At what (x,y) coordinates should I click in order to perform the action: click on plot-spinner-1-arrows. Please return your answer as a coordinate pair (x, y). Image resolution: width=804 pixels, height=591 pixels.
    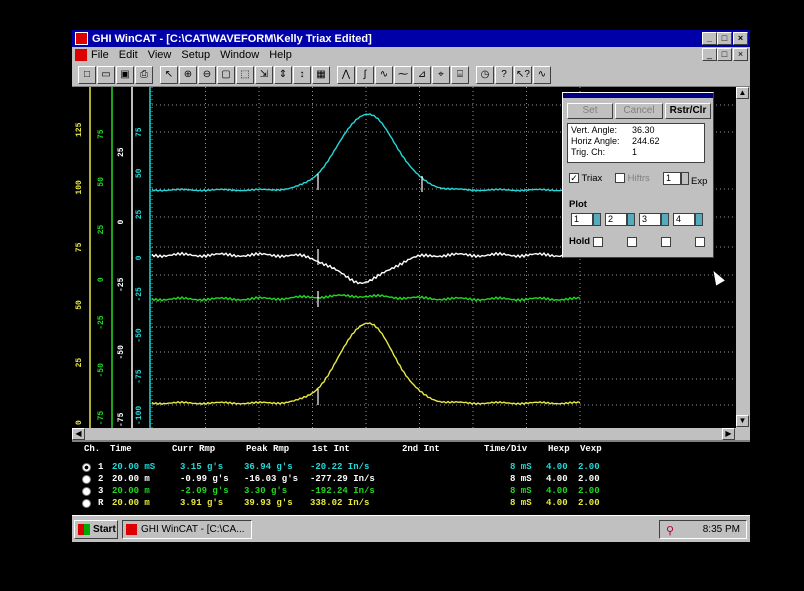
    Looking at the image, I should click on (597, 219).